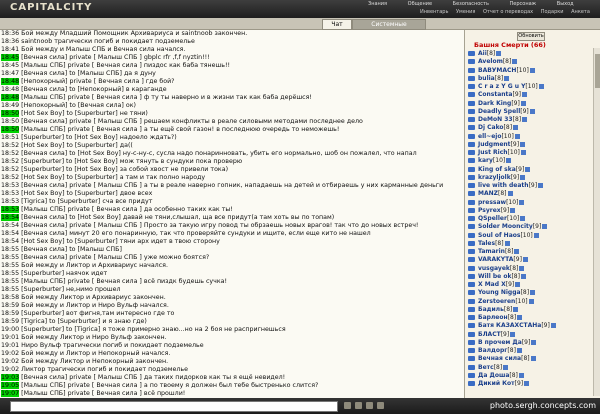  Describe the element at coordinates (491, 309) in the screenshot. I see `player-name: Бадиль` at that location.